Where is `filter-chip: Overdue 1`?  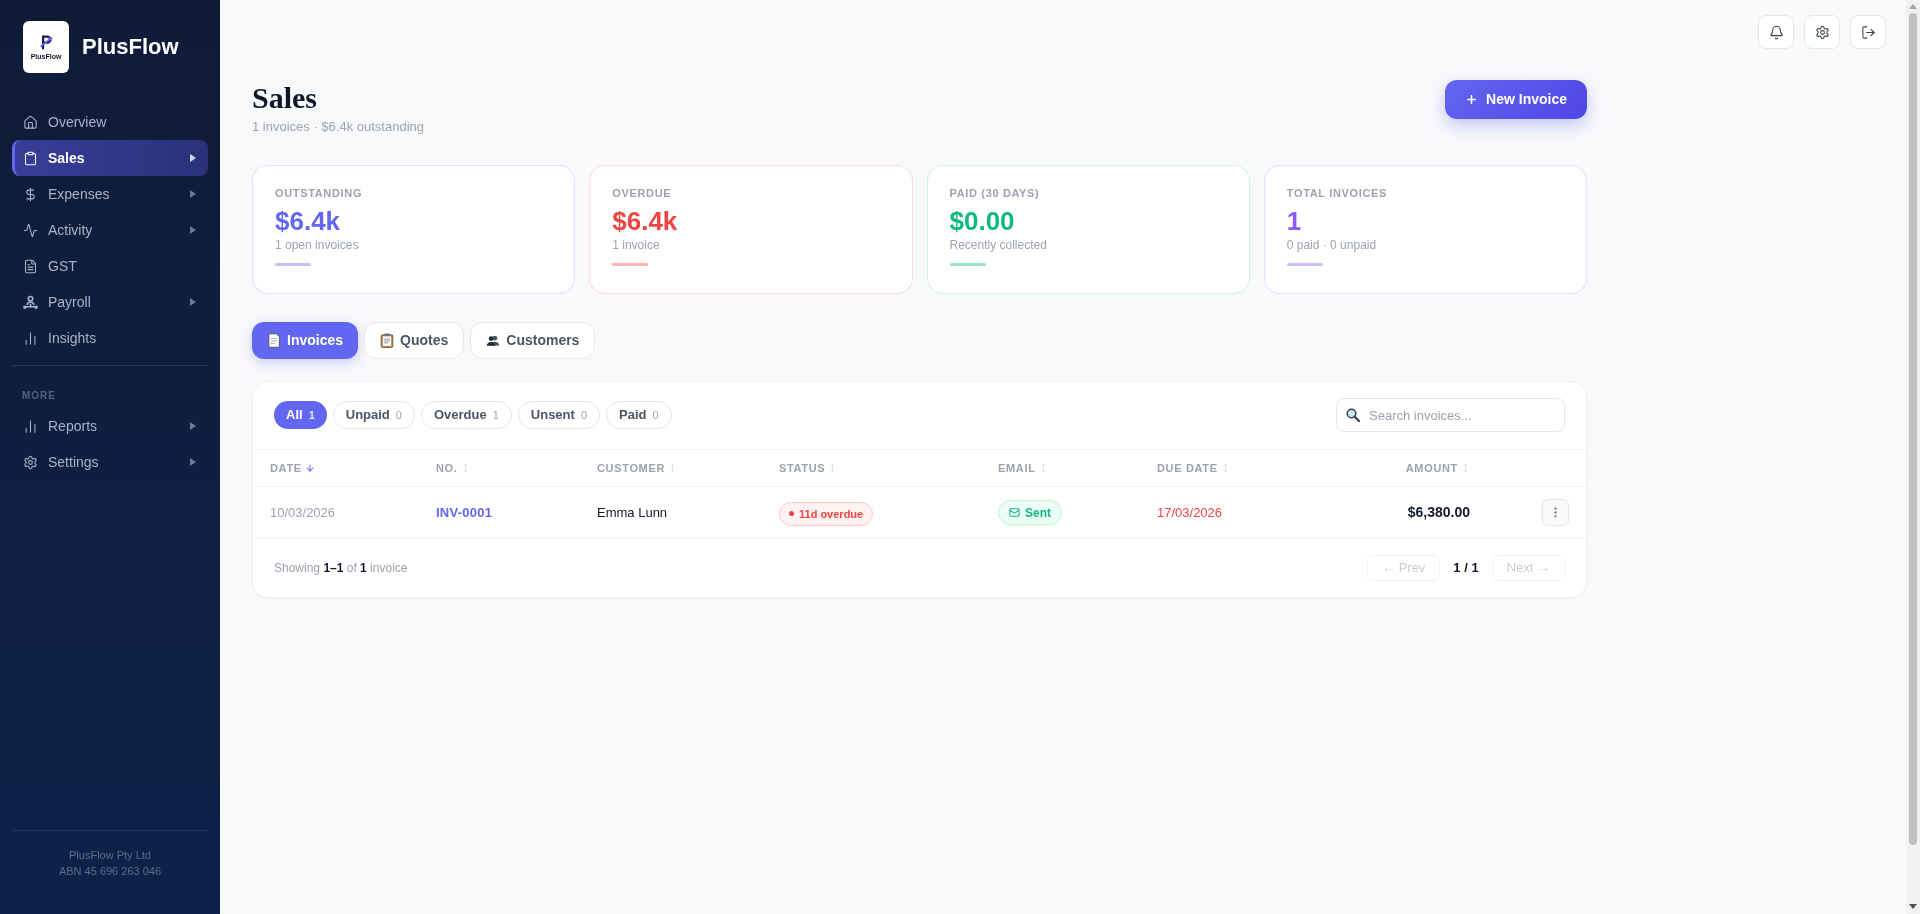
filter-chip: Overdue 1 is located at coordinates (466, 415).